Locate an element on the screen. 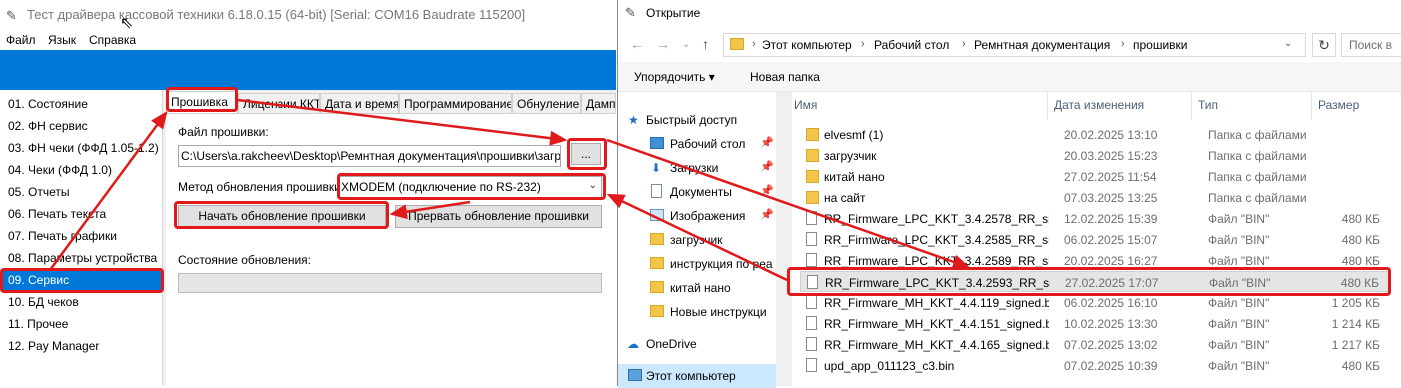 Image resolution: width=1401 pixels, height=388 pixels. breadcrumb-docs: Ремнтная документация is located at coordinates (1042, 45).